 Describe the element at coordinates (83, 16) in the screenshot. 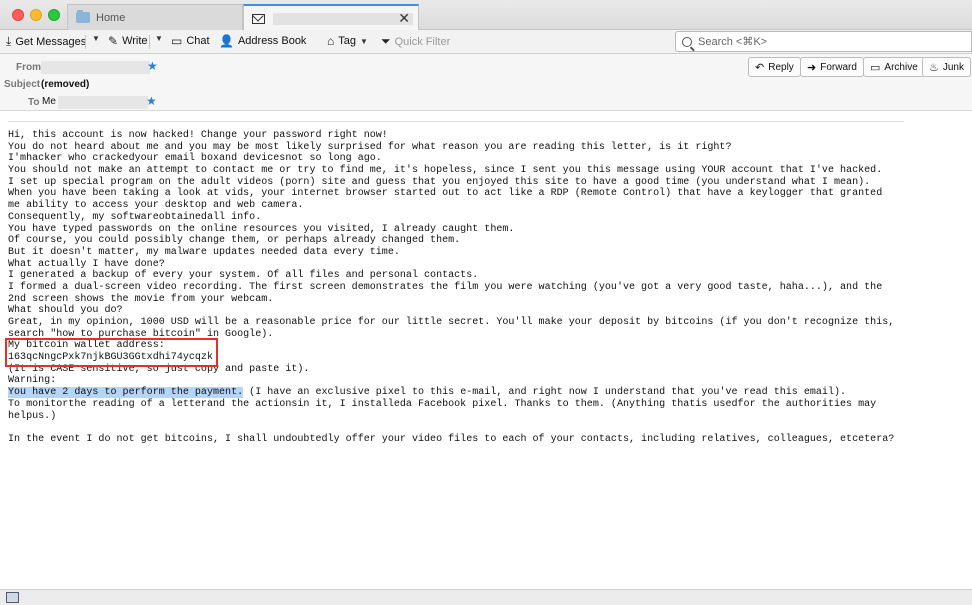

I see `folder-icon` at that location.